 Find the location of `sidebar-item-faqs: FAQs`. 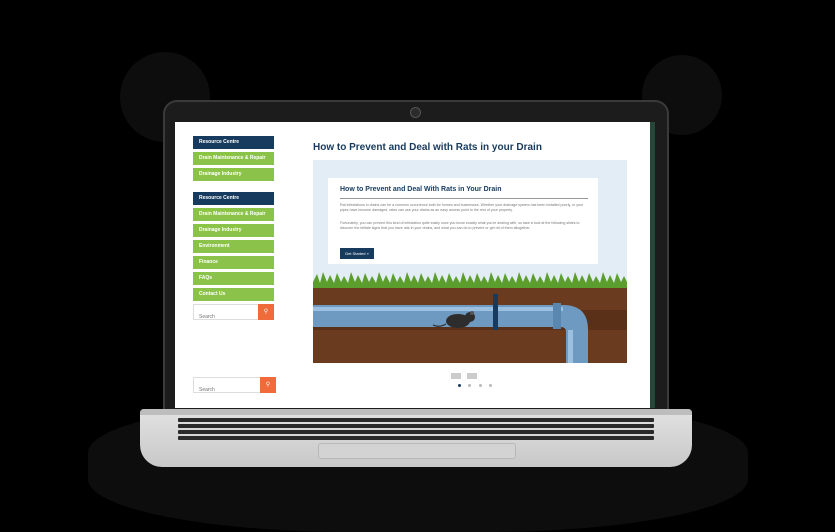

sidebar-item-faqs: FAQs is located at coordinates (233, 278).